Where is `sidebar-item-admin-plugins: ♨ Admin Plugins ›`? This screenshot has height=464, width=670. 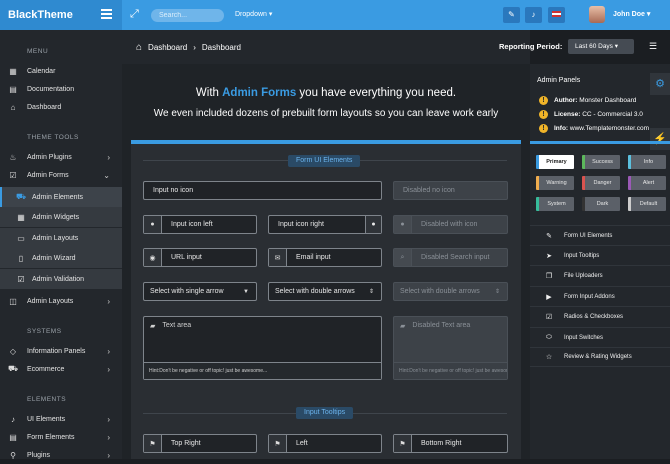
sidebar-item-admin-plugins: ♨ Admin Plugins › is located at coordinates (61, 157).